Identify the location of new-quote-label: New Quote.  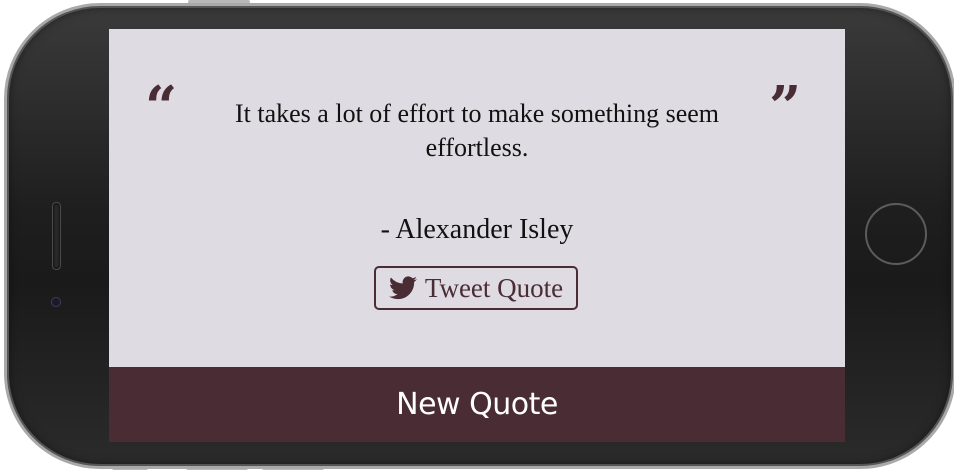
(477, 404).